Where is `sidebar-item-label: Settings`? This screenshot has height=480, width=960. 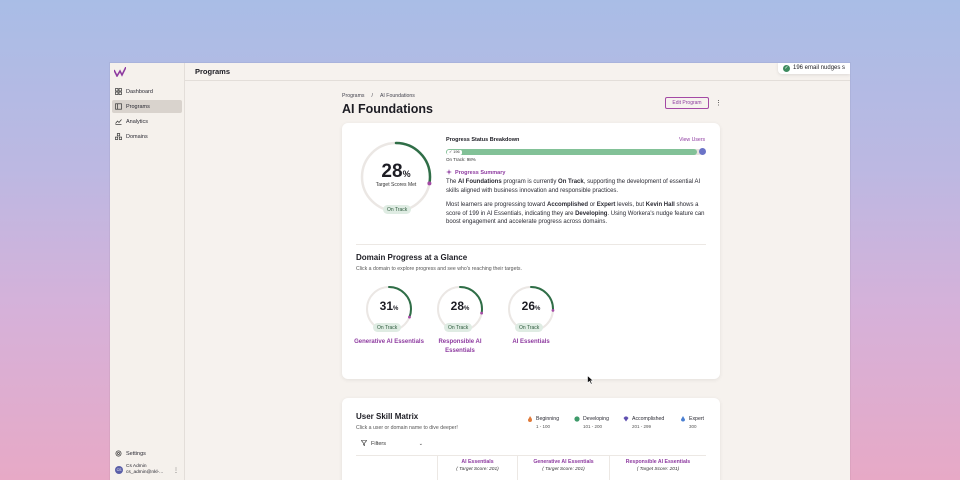 sidebar-item-label: Settings is located at coordinates (136, 453).